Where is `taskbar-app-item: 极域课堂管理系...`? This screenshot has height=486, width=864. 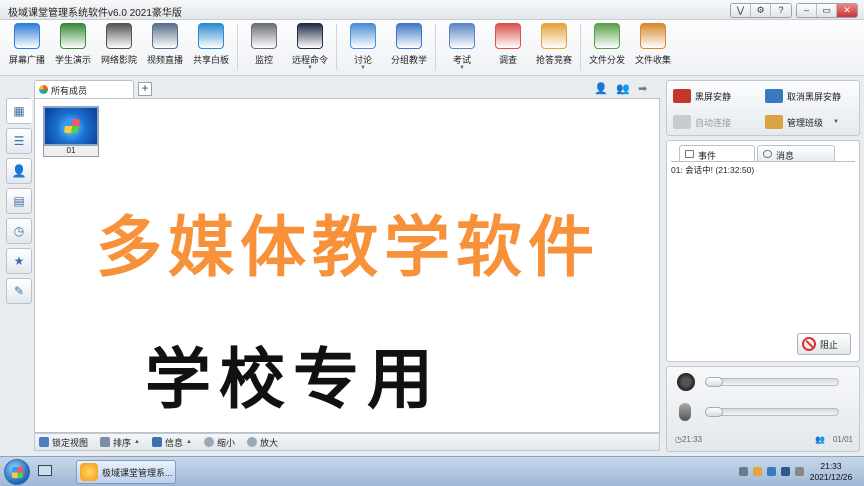 taskbar-app-item: 极域课堂管理系... is located at coordinates (126, 472).